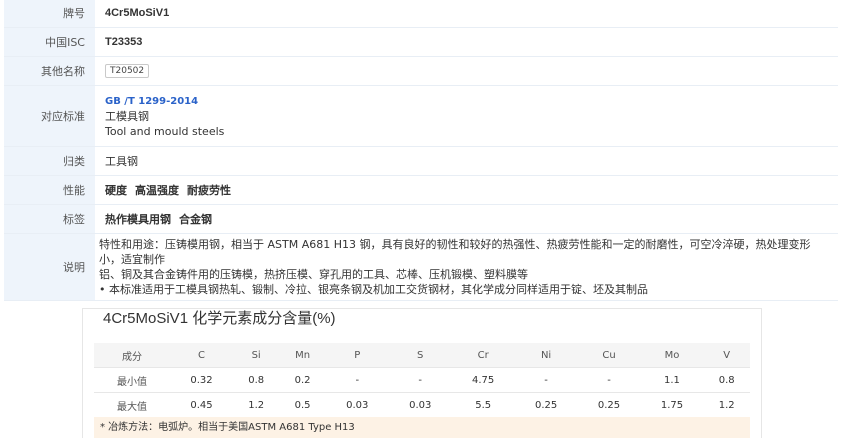 The image size is (860, 438). What do you see at coordinates (49, 219) in the screenshot?
I see `tags-label: 标签` at bounding box center [49, 219].